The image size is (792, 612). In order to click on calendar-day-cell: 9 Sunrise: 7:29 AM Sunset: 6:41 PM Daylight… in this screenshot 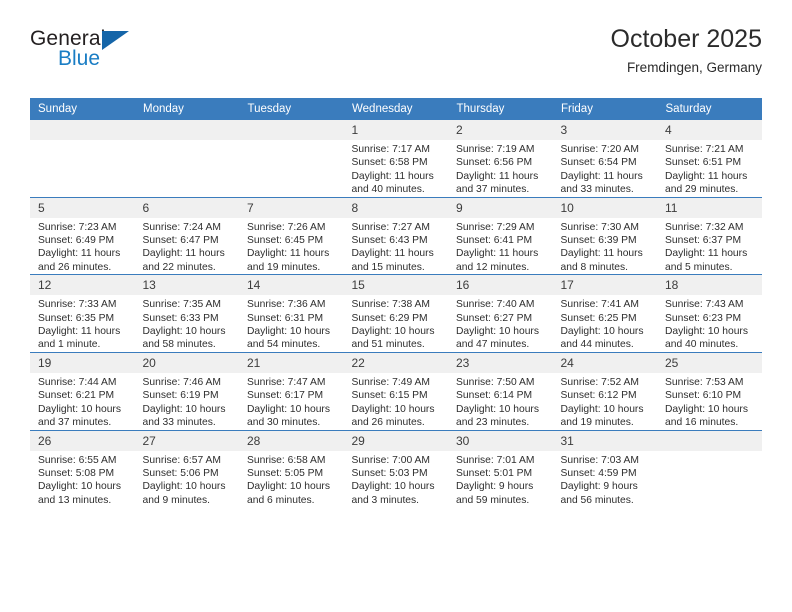, I will do `click(500, 235)`.